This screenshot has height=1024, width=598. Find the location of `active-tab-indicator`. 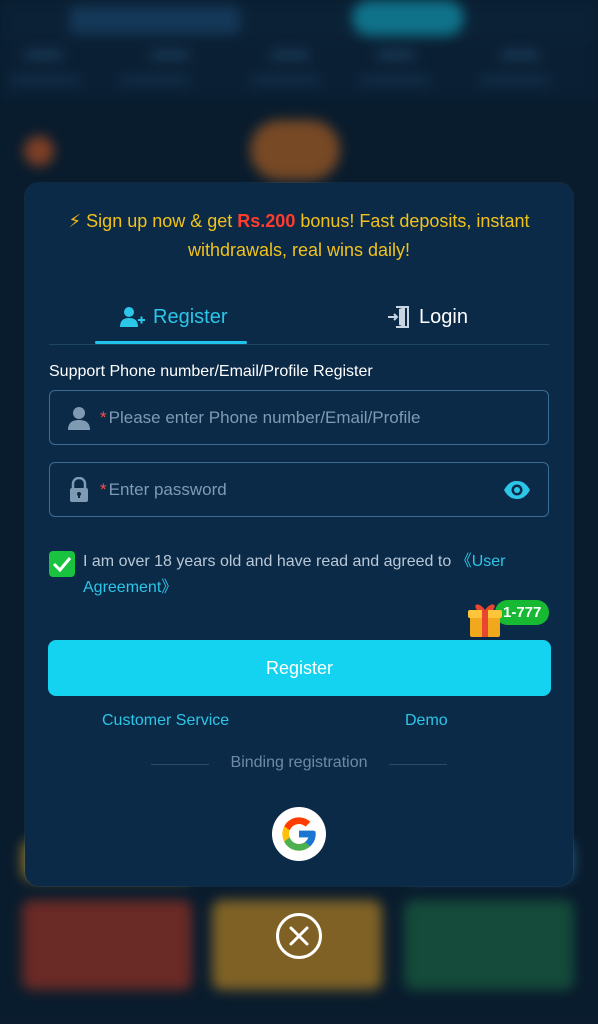

active-tab-indicator is located at coordinates (171, 342).